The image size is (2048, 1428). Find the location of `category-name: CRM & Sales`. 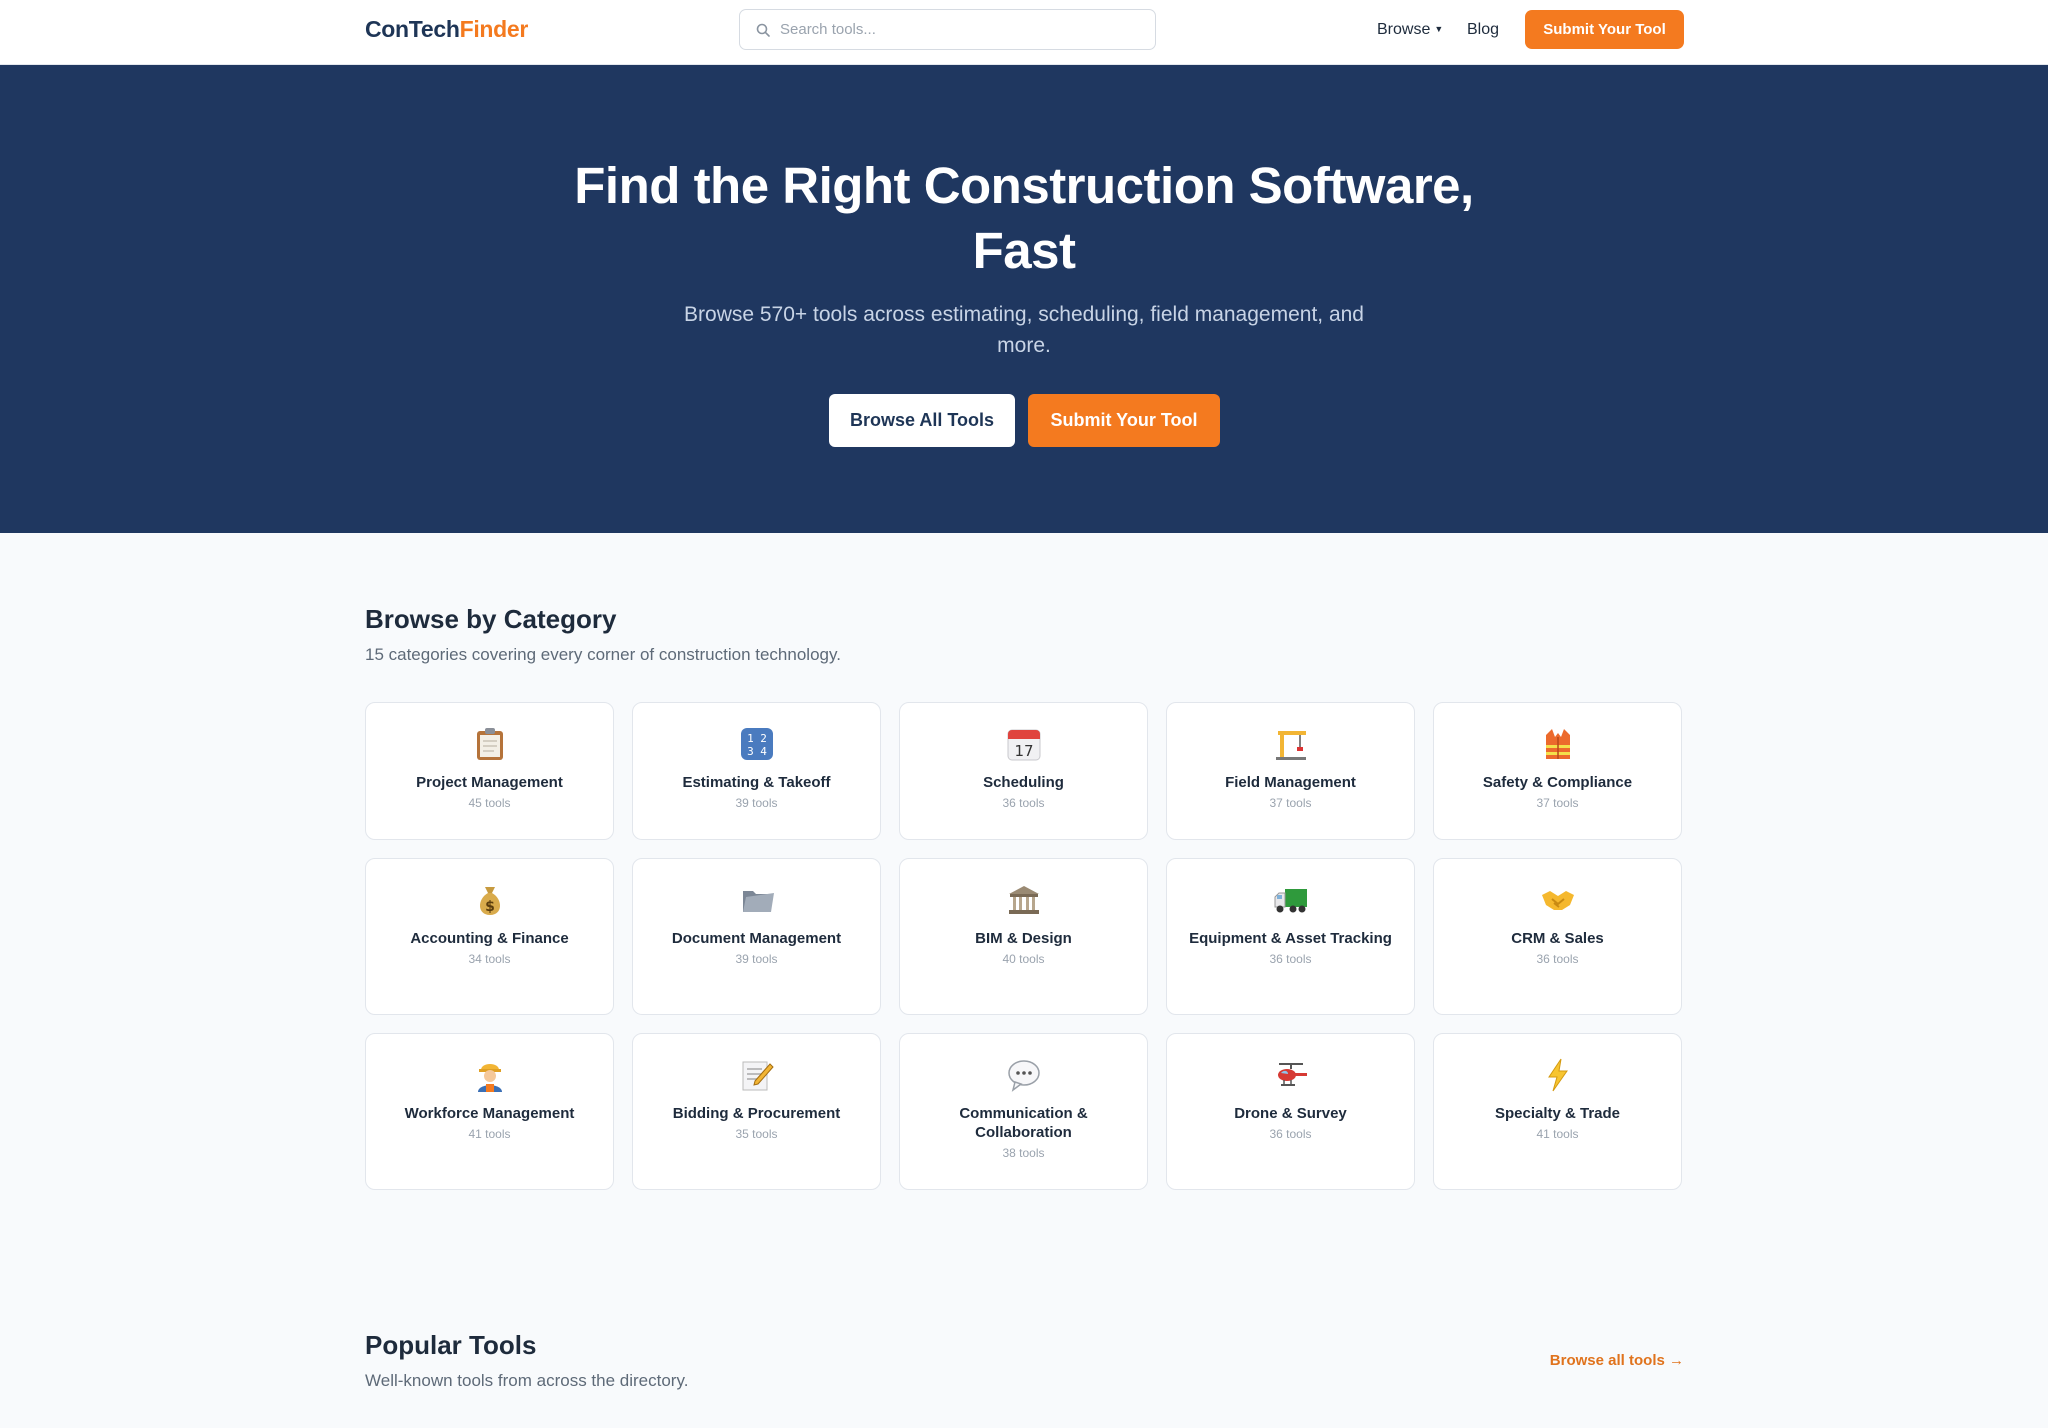

category-name: CRM & Sales is located at coordinates (1557, 938).